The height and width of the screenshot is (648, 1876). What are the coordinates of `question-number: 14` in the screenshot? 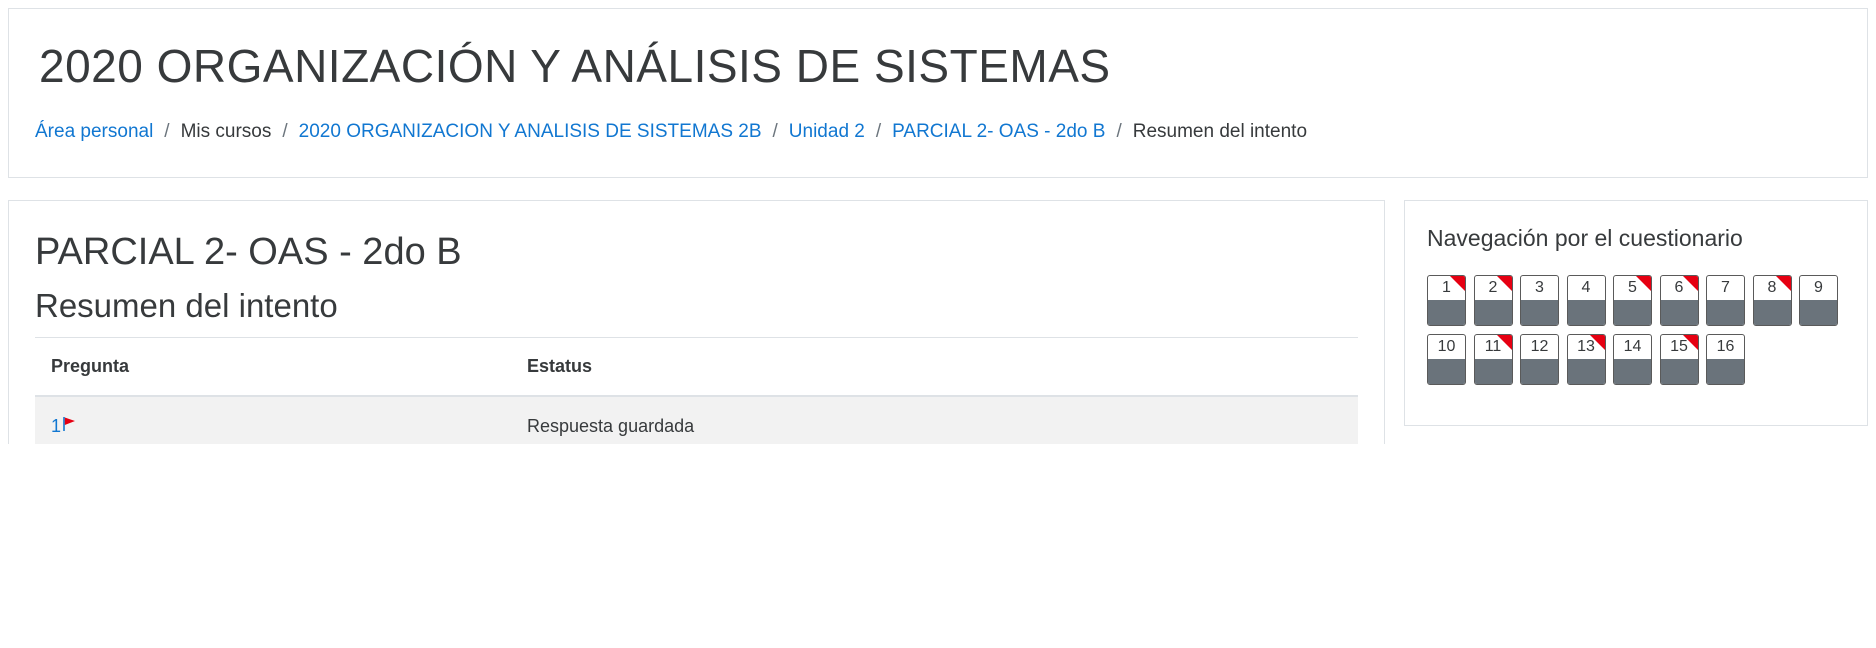 It's located at (1632, 346).